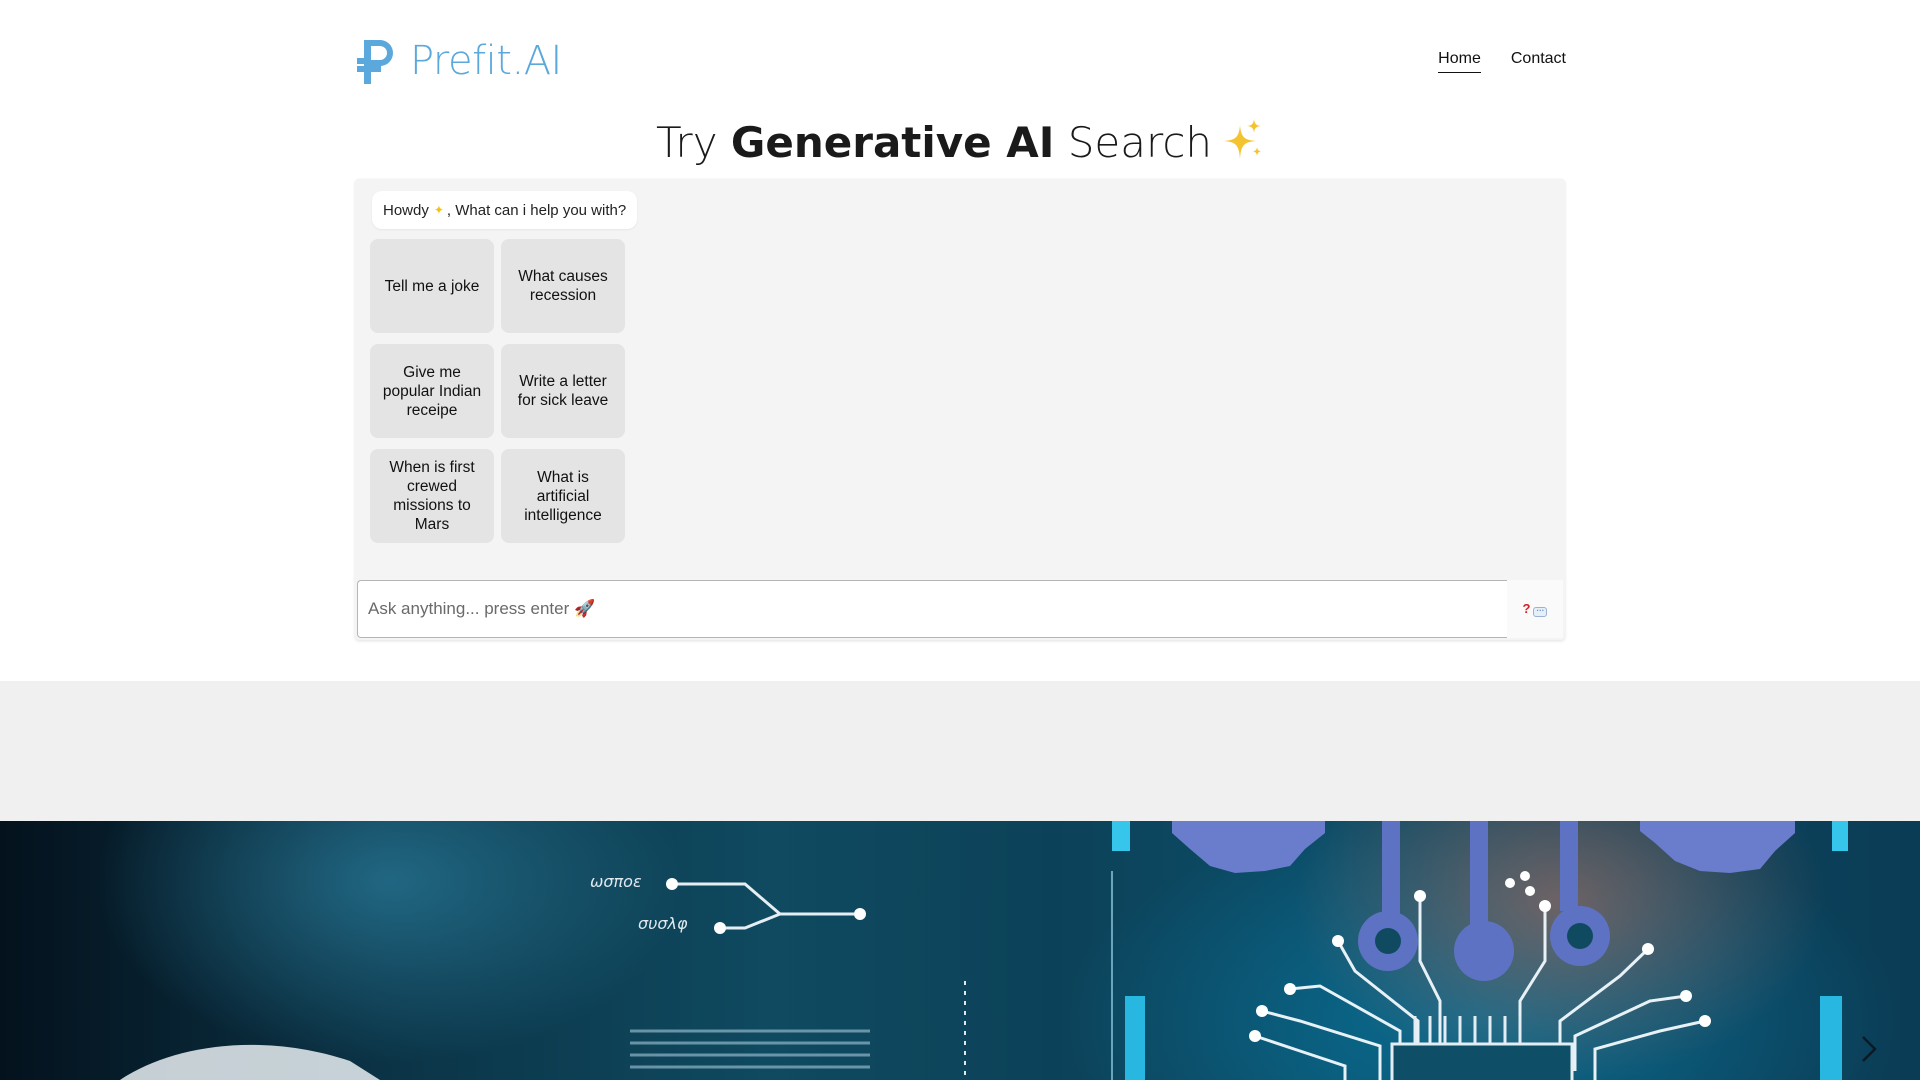 The height and width of the screenshot is (1080, 1920). What do you see at coordinates (1502, 61) in the screenshot?
I see `main-nav: Home Contact` at bounding box center [1502, 61].